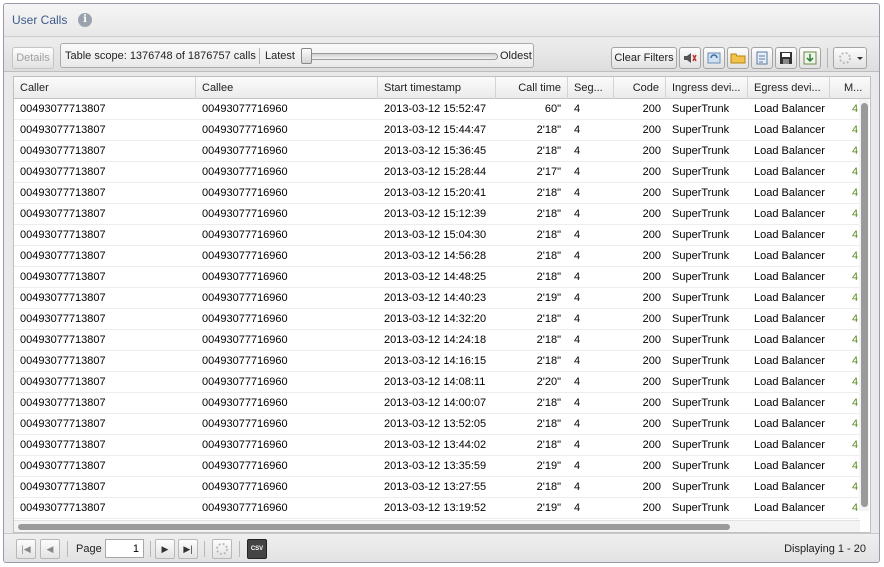  What do you see at coordinates (26, 549) in the screenshot?
I see `first-page-icon: |◀` at bounding box center [26, 549].